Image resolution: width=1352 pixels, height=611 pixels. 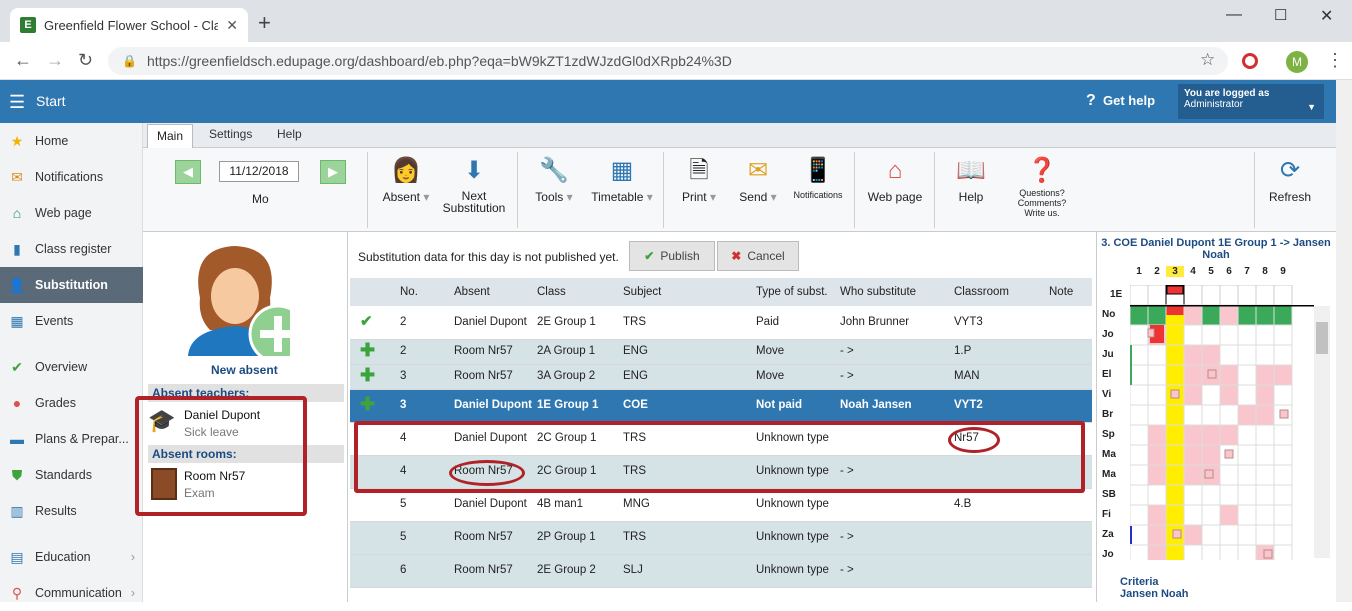 What do you see at coordinates (1290, 170) in the screenshot?
I see `refresh-icon: ⟳` at bounding box center [1290, 170].